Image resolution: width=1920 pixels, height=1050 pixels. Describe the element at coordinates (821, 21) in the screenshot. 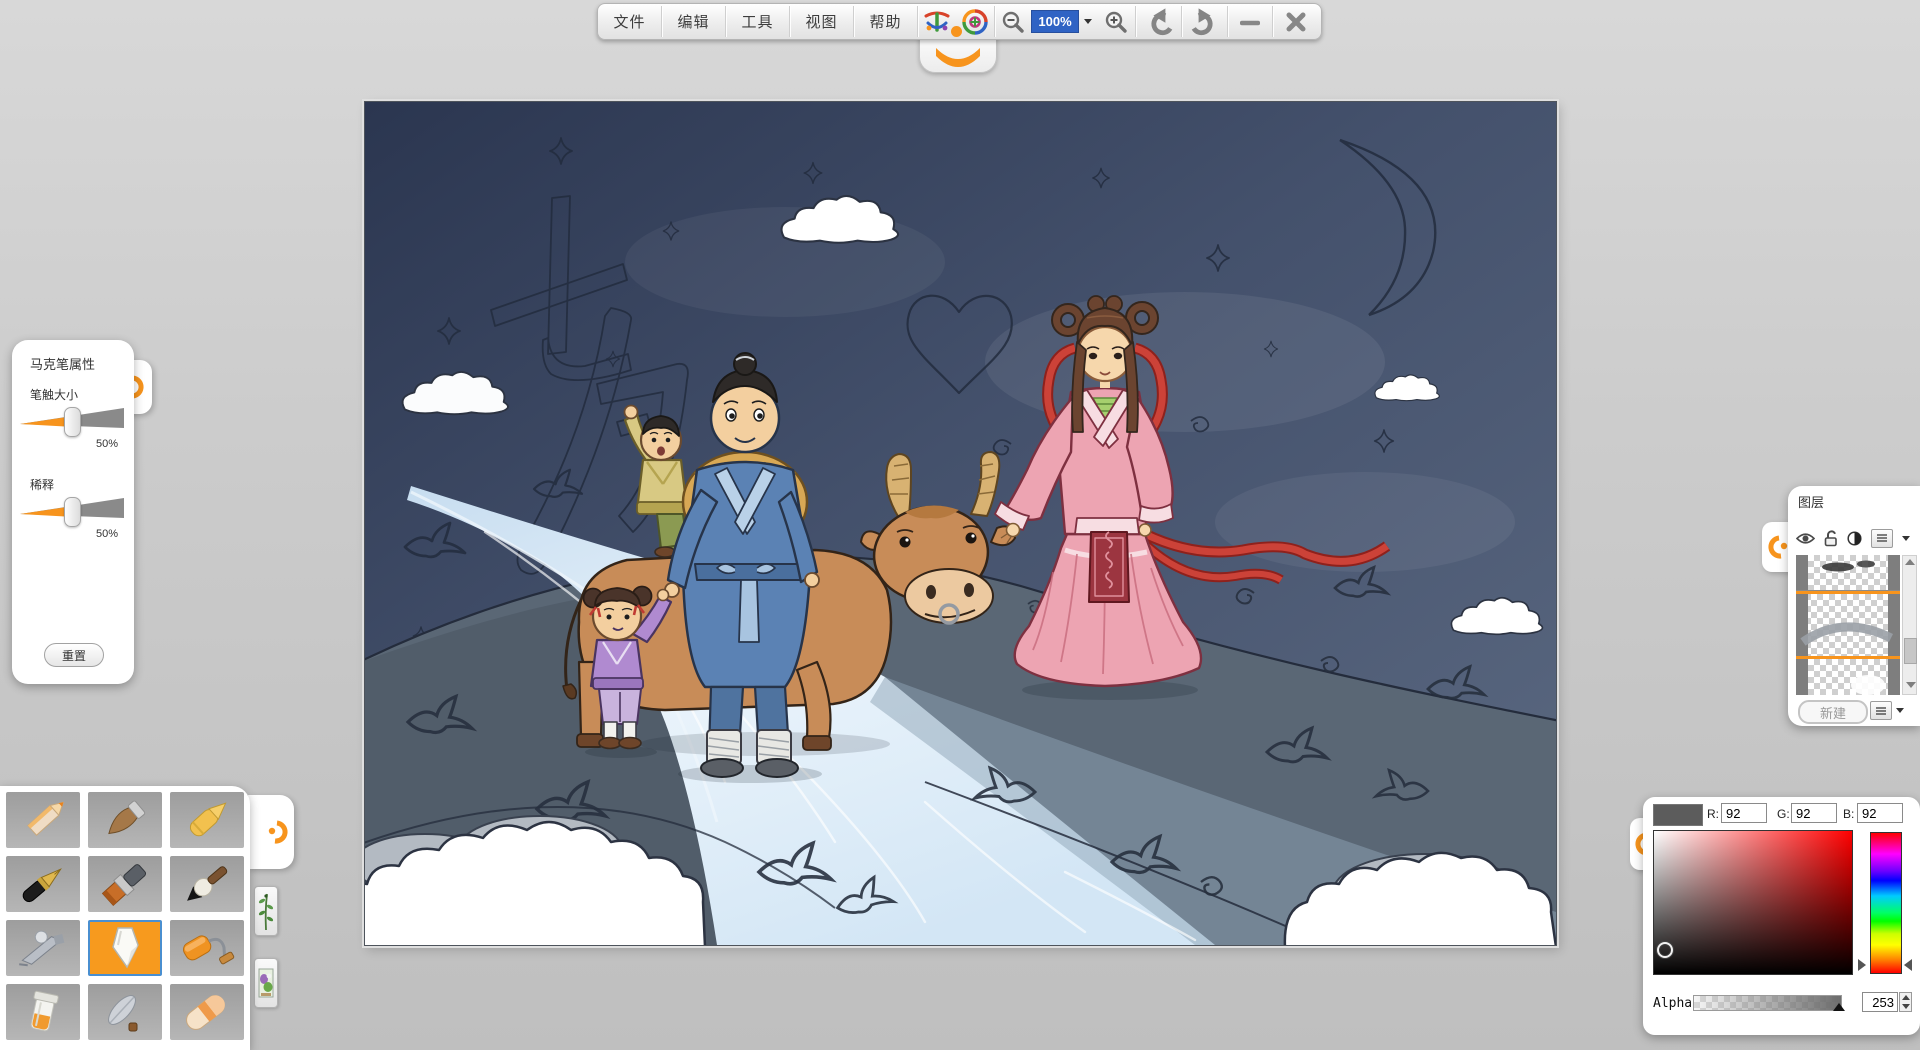

I see `menu-view: 视图` at that location.